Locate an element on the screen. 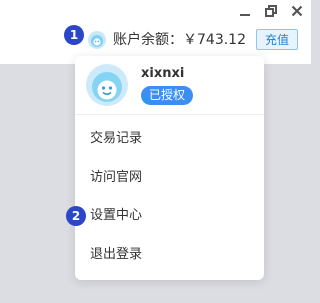  window-controls is located at coordinates (271, 11).